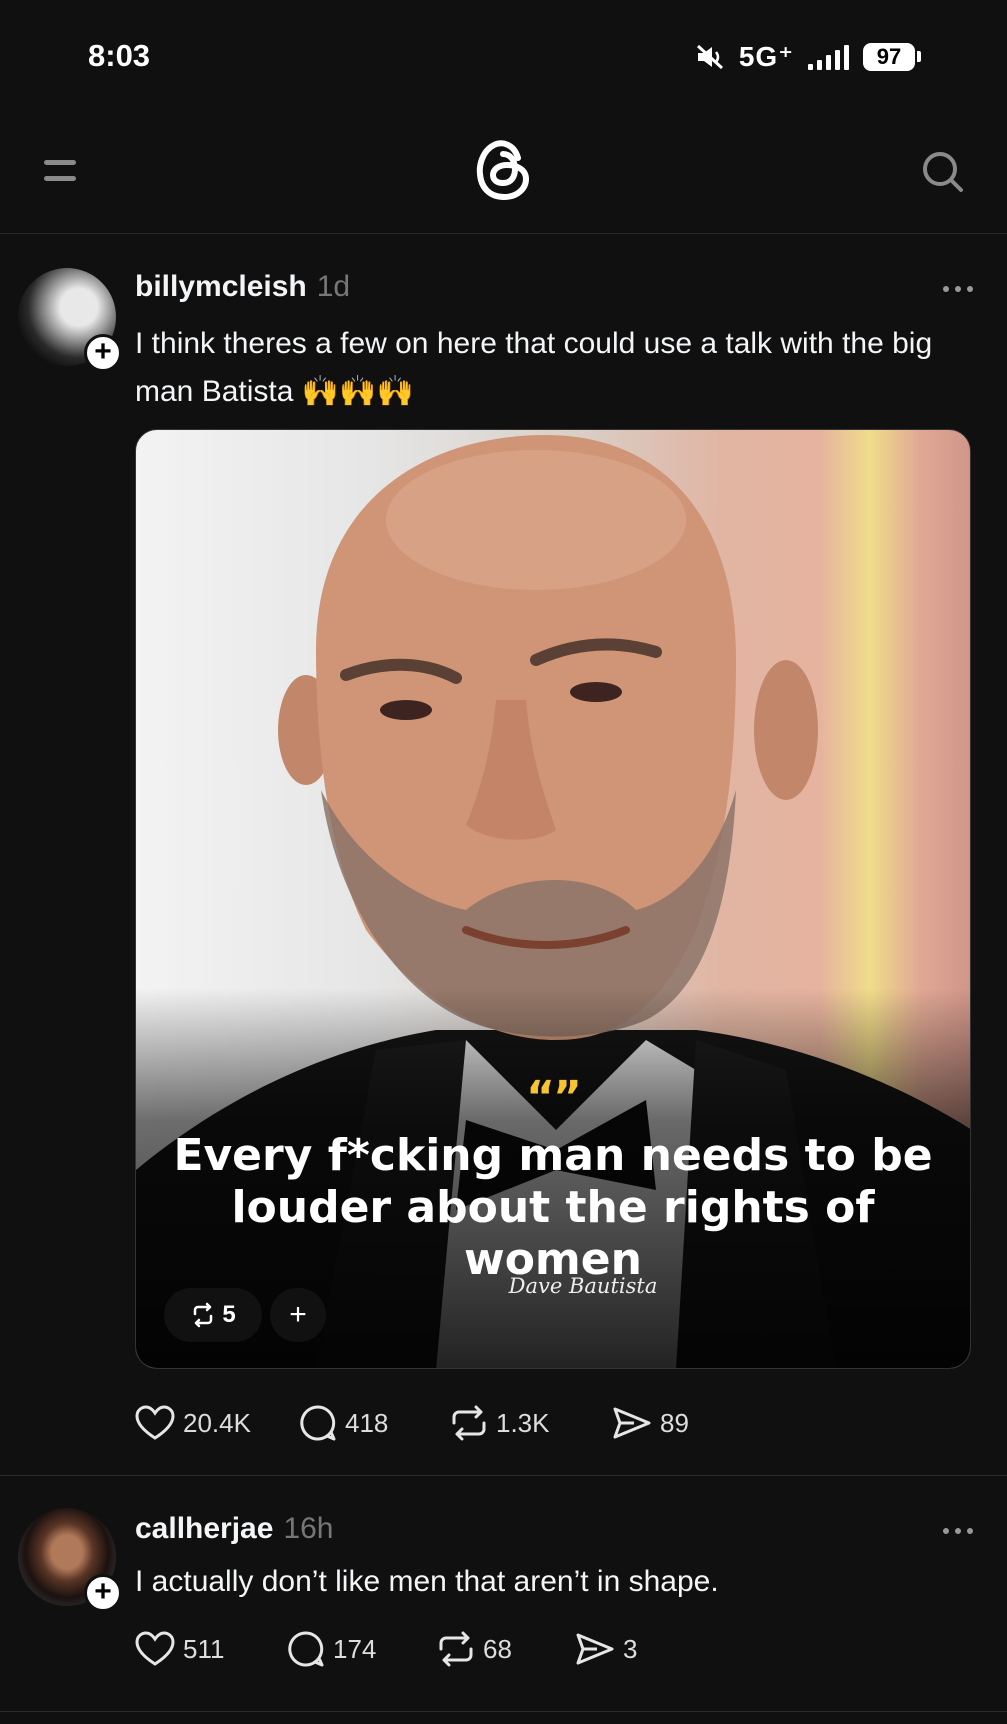  I want to click on post-actions: 20.4K 418 1.3K 89, so click(412, 1423).